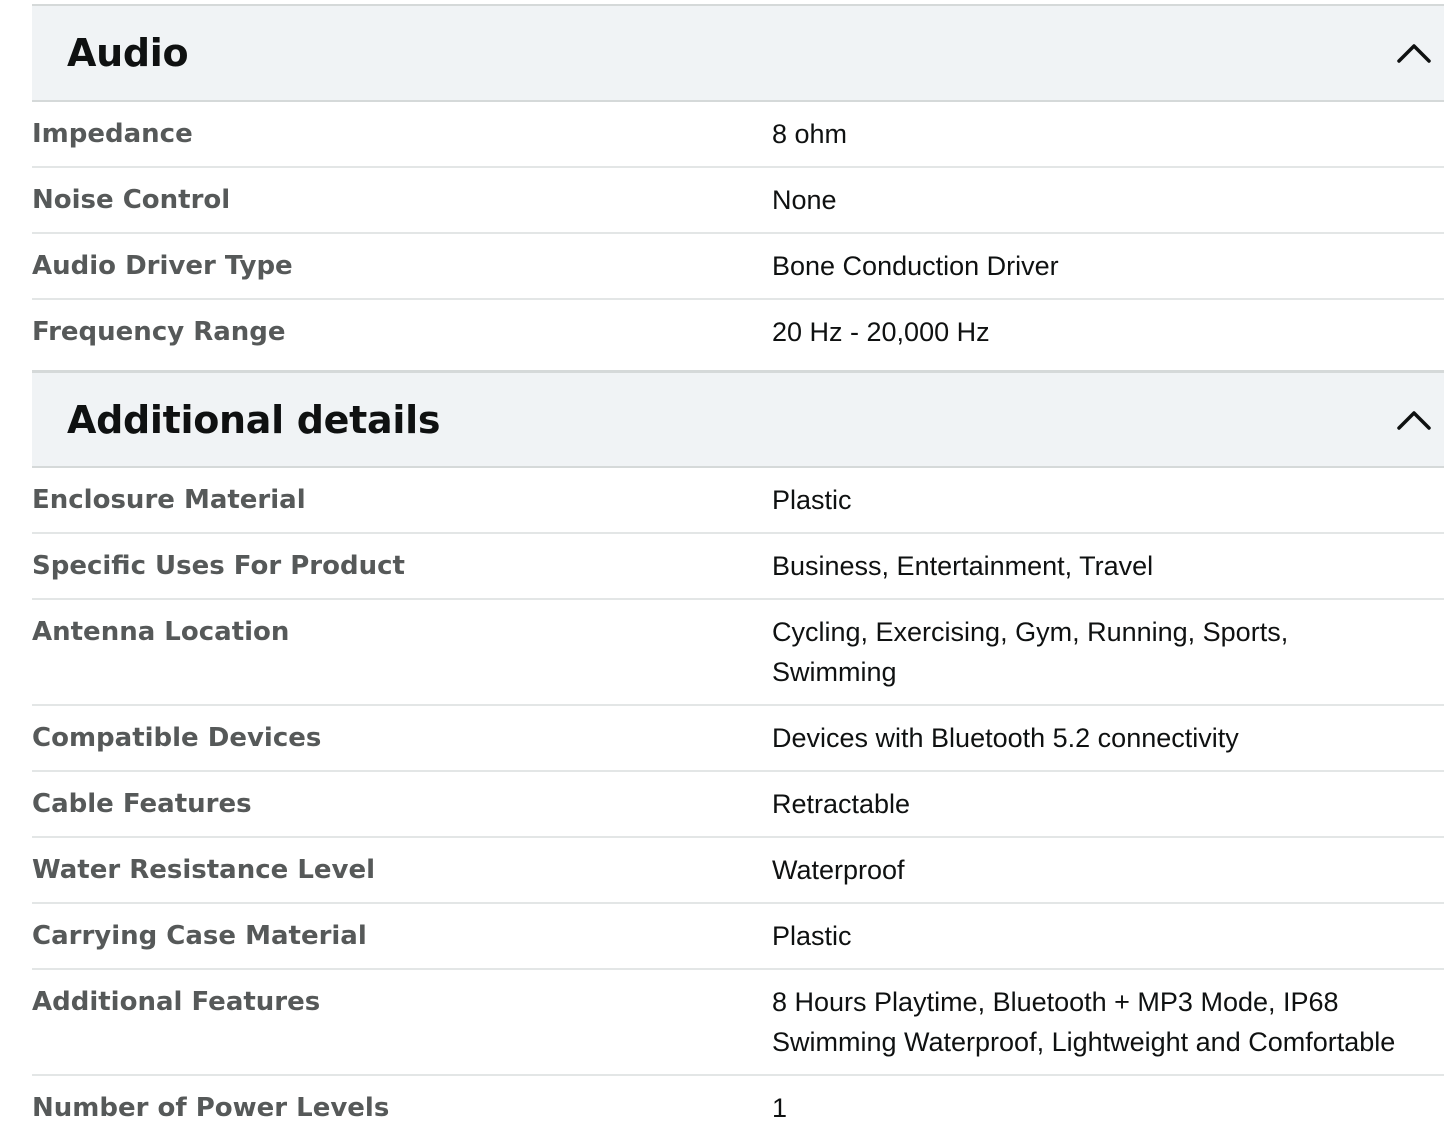 The width and height of the screenshot is (1444, 1142). What do you see at coordinates (162, 266) in the screenshot?
I see `spec-label: Audio Driver Type` at bounding box center [162, 266].